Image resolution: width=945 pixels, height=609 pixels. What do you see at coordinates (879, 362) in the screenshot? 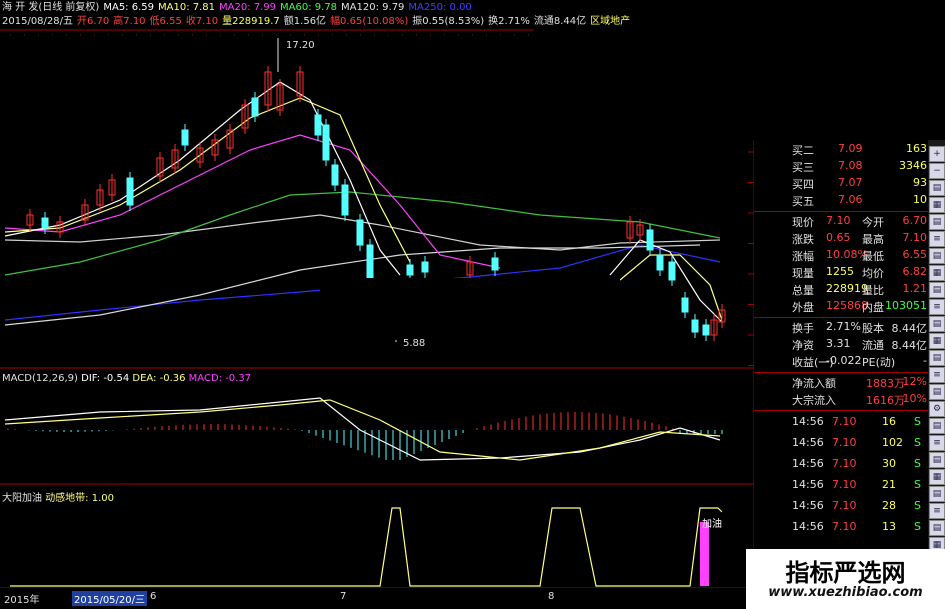
I see `finance-label: PE(动)` at bounding box center [879, 362].